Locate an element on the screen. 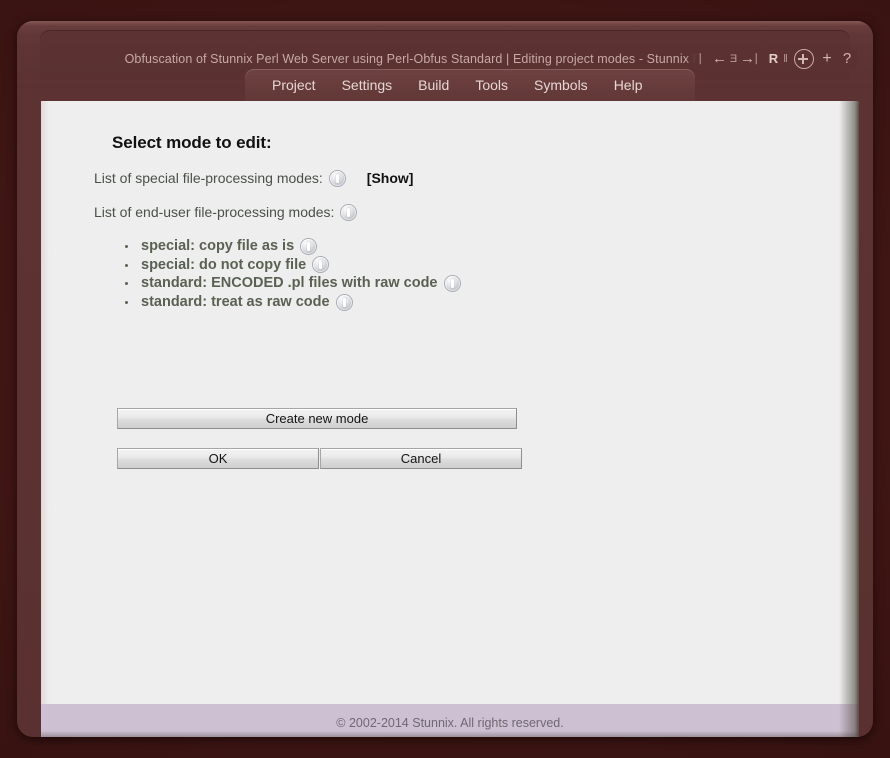 The height and width of the screenshot is (758, 890). mode-label: special: copy file as is is located at coordinates (217, 246).